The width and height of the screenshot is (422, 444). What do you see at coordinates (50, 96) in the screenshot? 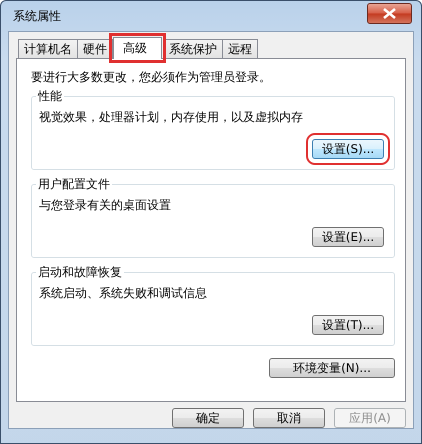
I see `group-title: 性能` at bounding box center [50, 96].